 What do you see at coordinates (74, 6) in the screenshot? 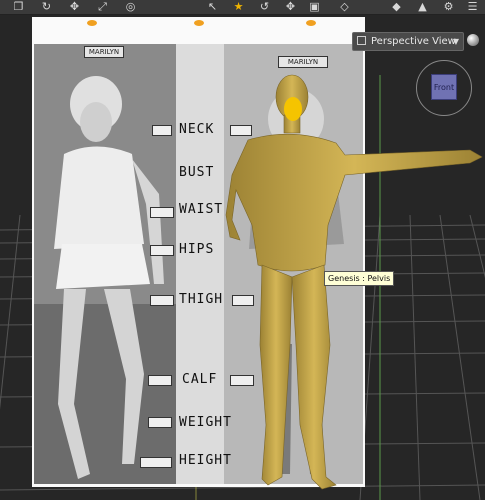
I see `translate-icon: ✥` at bounding box center [74, 6].